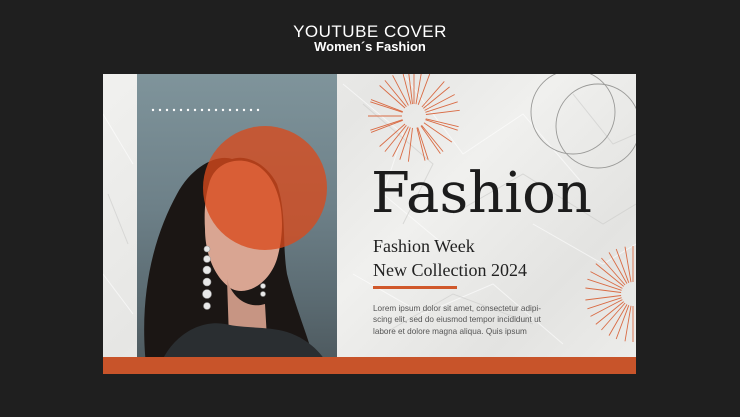 The image size is (740, 417). What do you see at coordinates (481, 193) in the screenshot?
I see `headline: Fashion` at bounding box center [481, 193].